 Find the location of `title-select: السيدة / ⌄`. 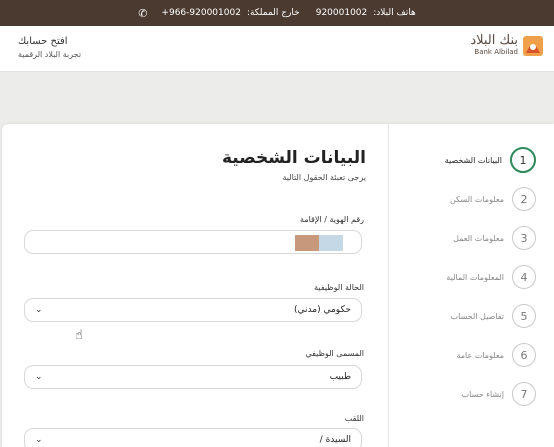

title-select: السيدة / ⌄ is located at coordinates (193, 437).